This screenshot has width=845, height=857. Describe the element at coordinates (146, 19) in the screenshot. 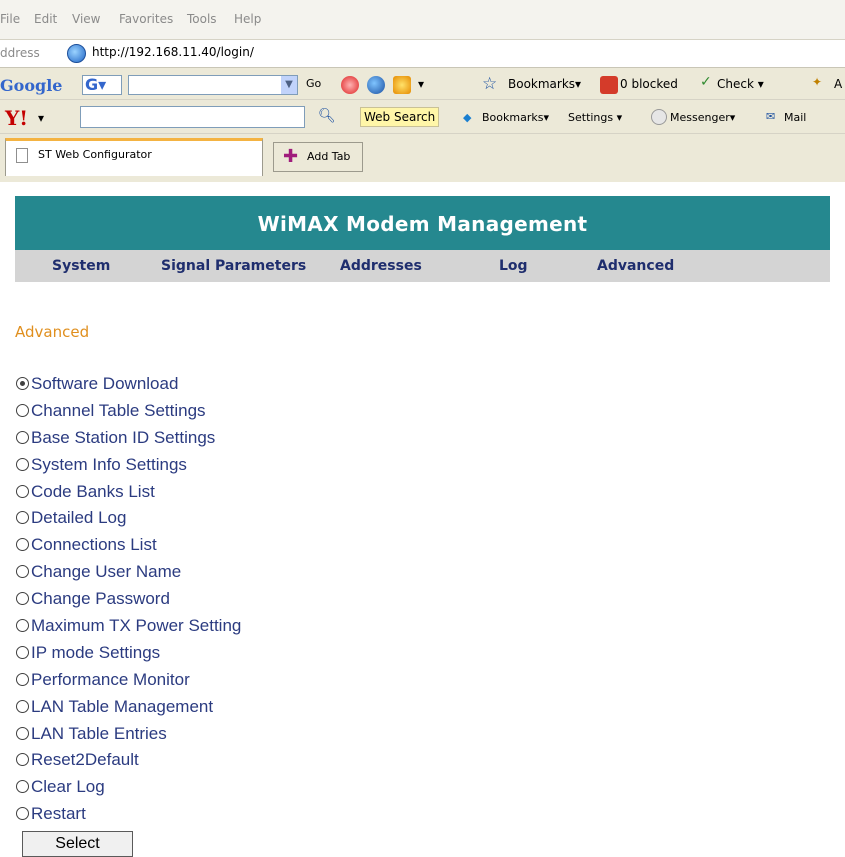

I see `menu-favorites: Favorites` at that location.